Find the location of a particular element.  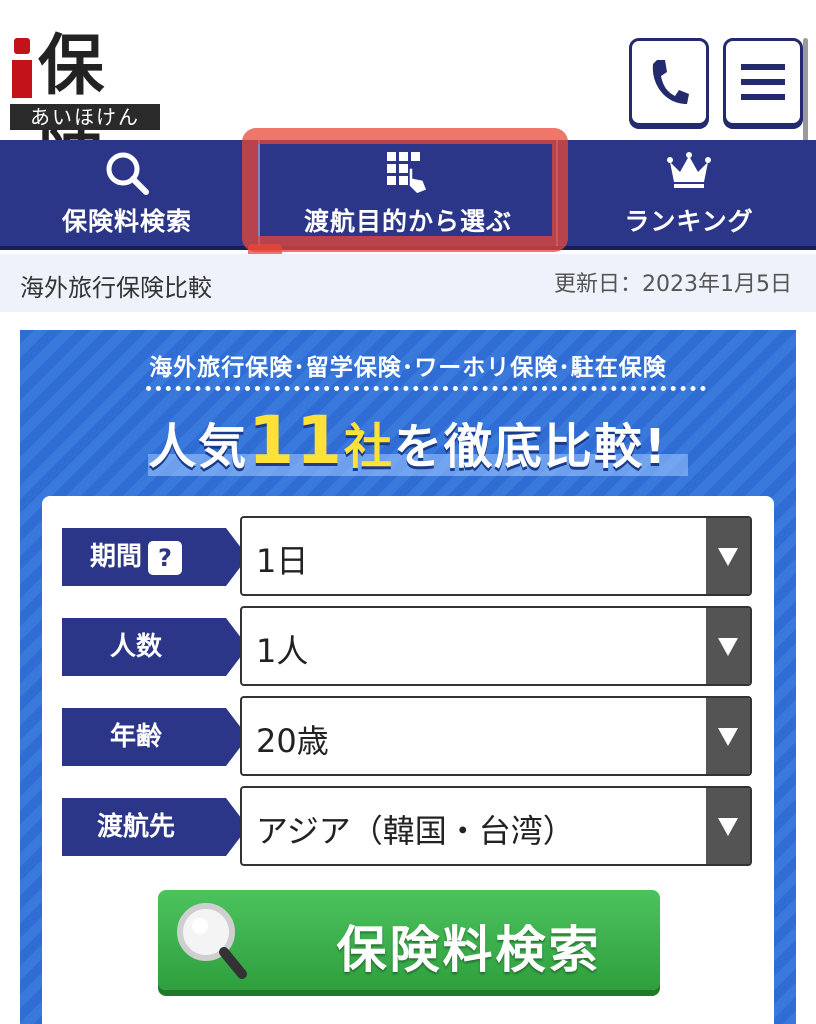

headline-count-unit: 社 is located at coordinates (368, 447).